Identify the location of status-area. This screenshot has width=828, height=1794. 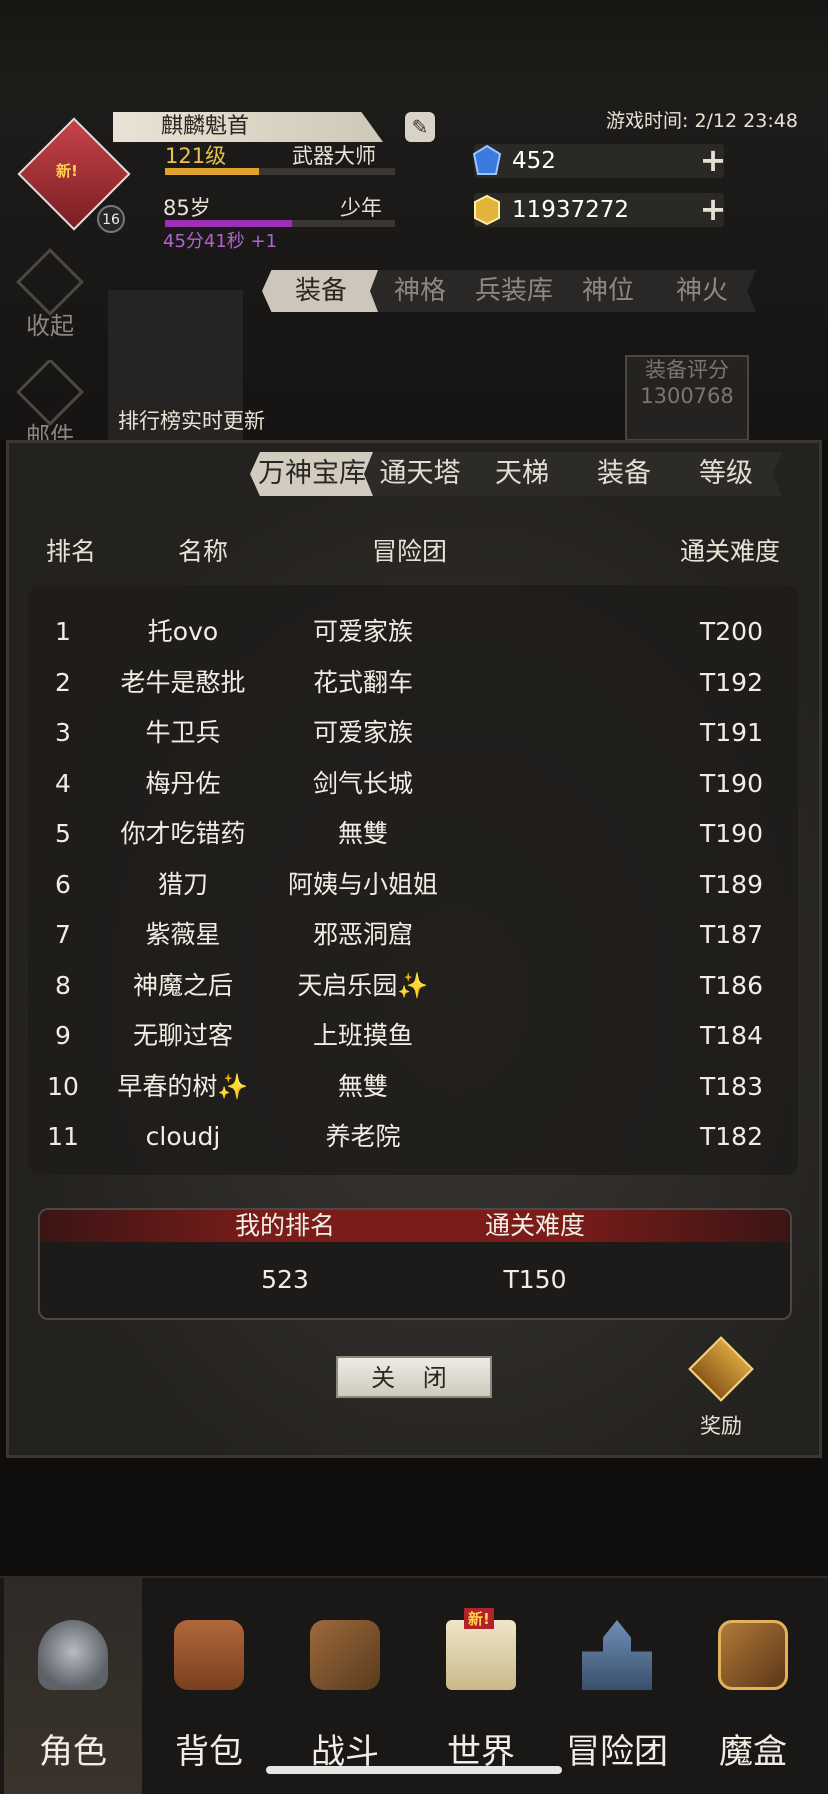
(414, 50).